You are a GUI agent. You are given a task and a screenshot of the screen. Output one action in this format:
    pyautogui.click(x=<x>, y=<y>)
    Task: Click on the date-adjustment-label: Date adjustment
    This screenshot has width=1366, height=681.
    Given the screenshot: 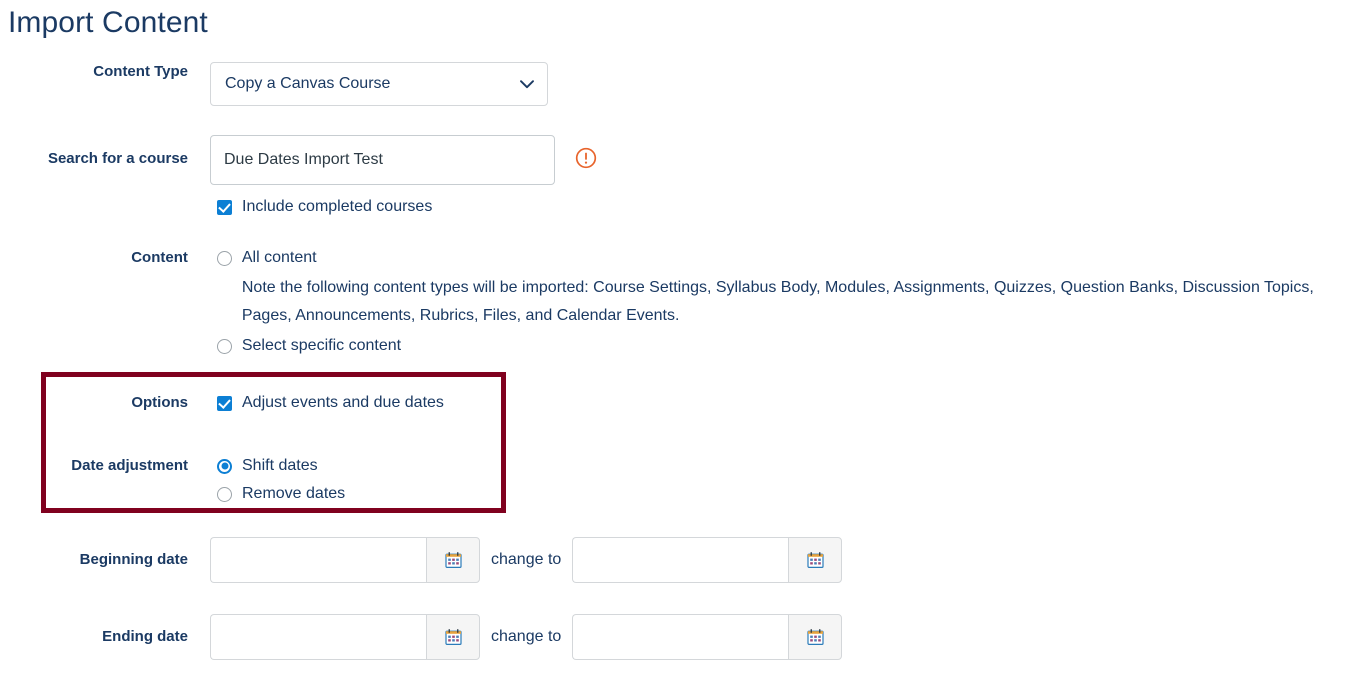 What is the action you would take?
    pyautogui.click(x=129, y=465)
    